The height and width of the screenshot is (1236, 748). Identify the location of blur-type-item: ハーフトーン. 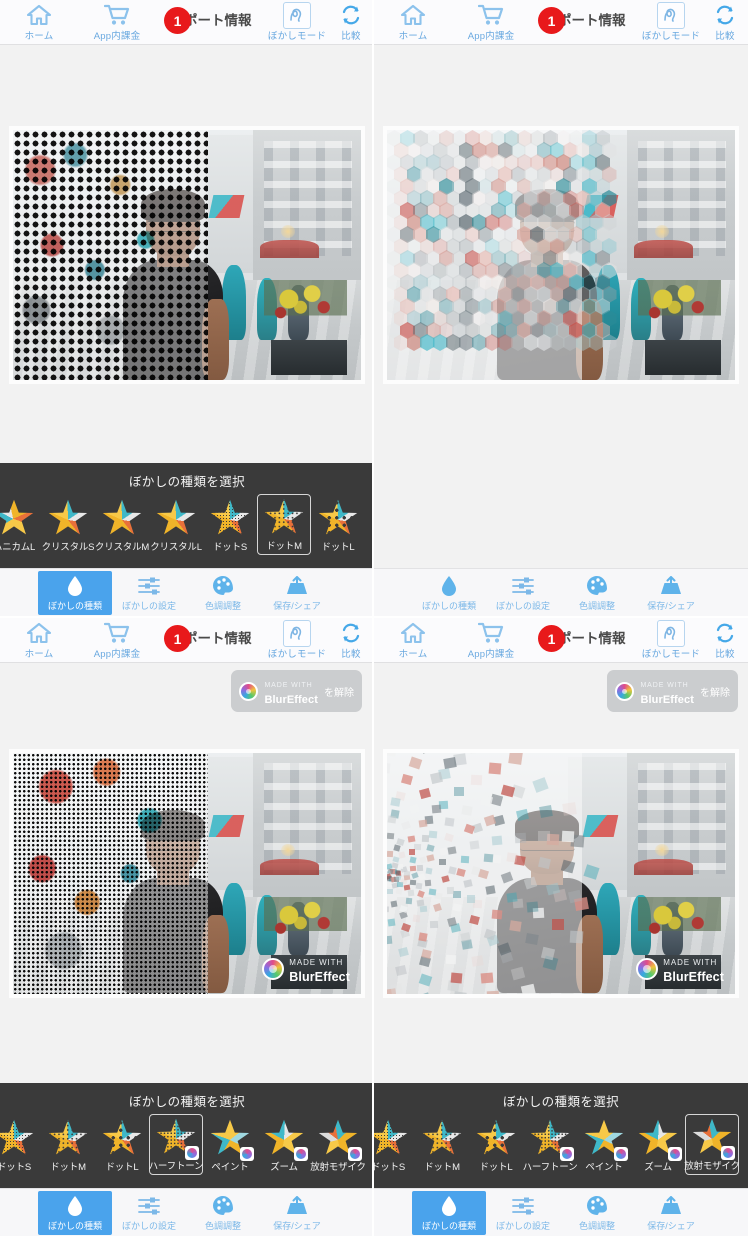
(550, 1145).